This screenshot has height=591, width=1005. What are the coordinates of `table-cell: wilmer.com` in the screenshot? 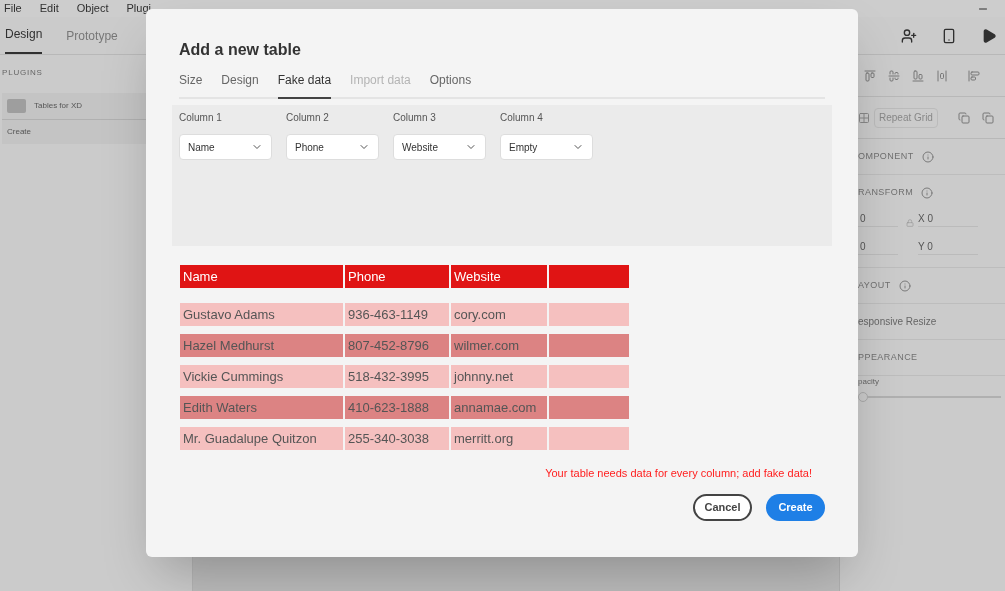 It's located at (499, 345).